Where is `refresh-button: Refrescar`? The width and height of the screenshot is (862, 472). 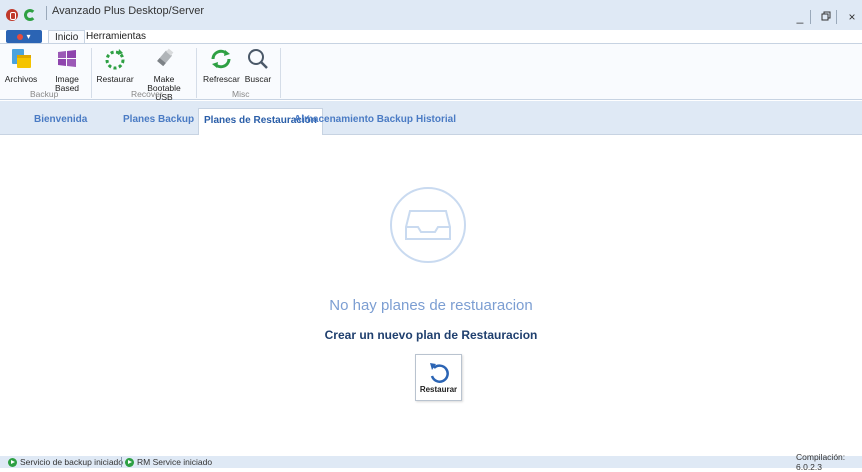
refresh-button: Refrescar is located at coordinates (221, 65).